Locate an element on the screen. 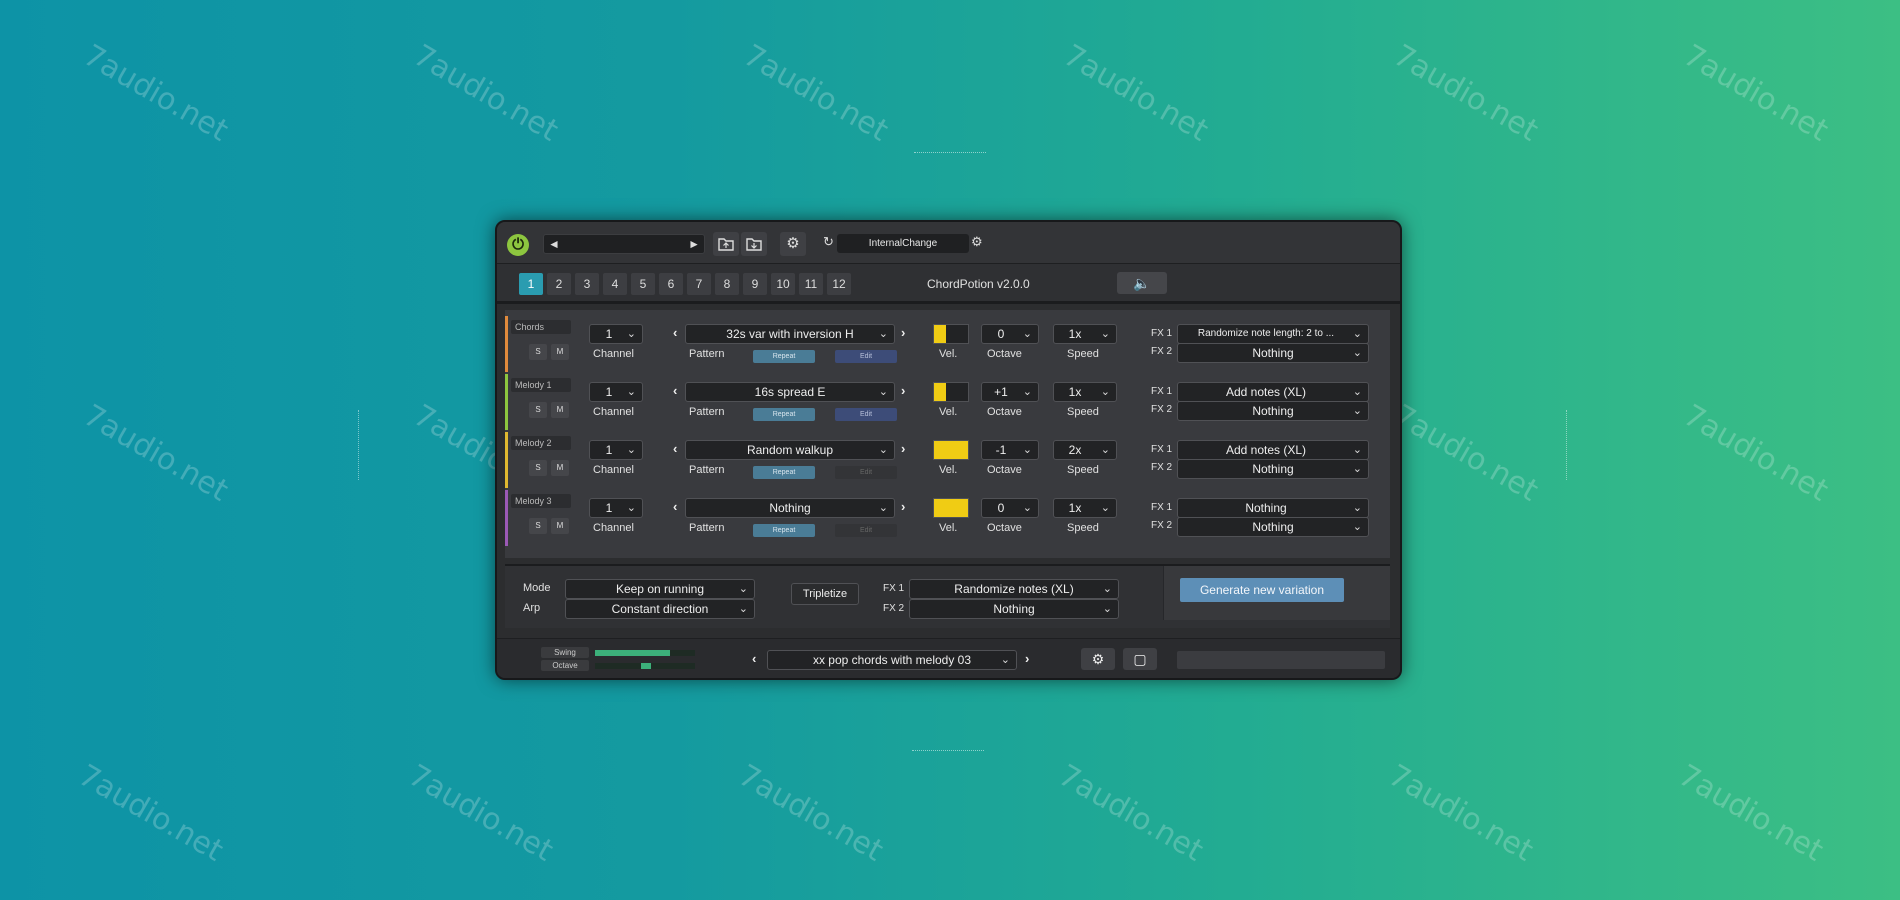  track-name: Melody 1 is located at coordinates (541, 385).